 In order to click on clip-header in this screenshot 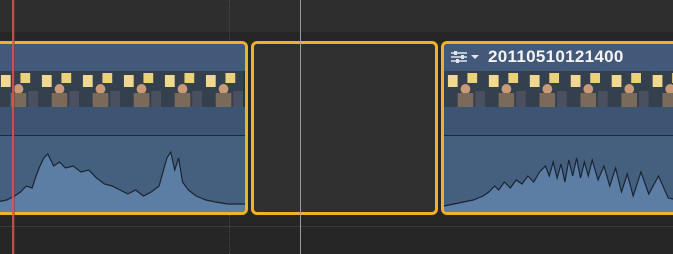, I will do `click(122, 57)`.